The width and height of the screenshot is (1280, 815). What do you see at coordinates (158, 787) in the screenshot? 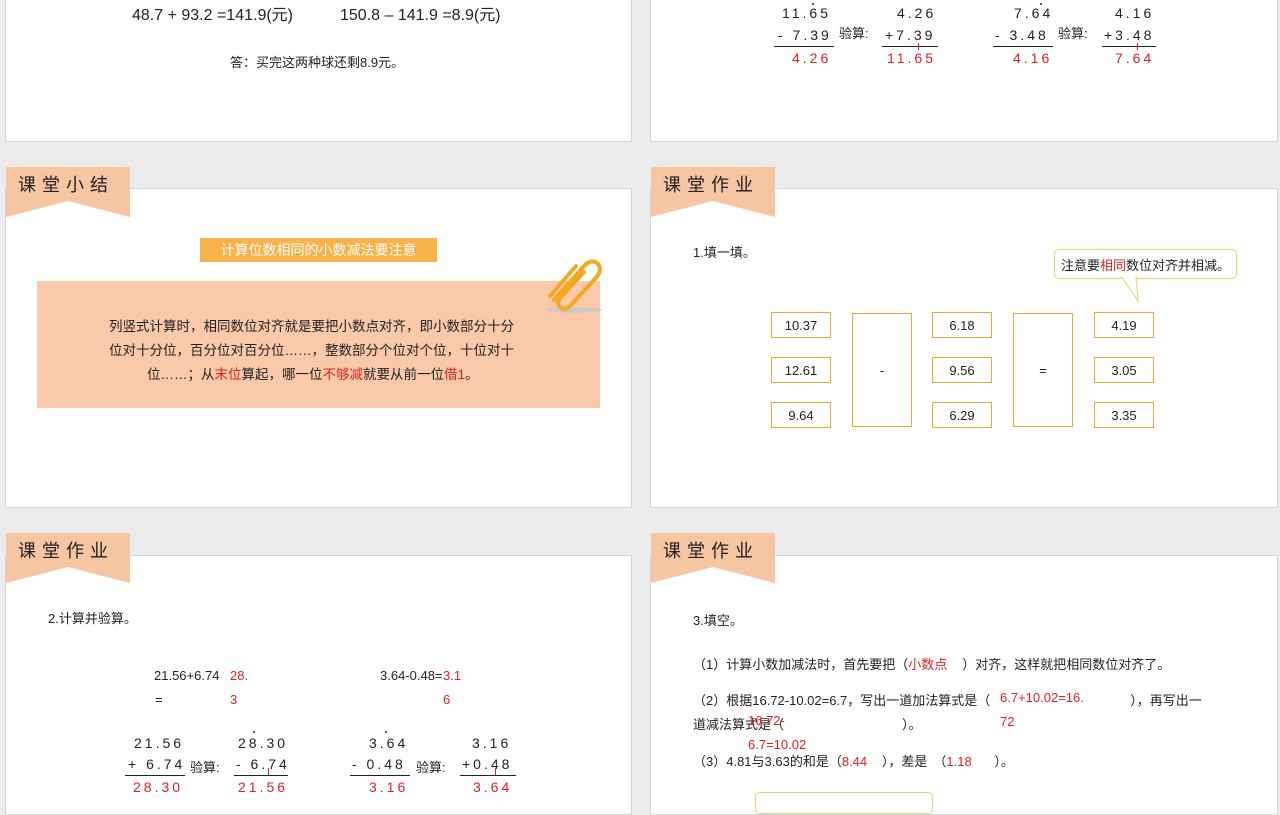
I see `calc5-a-result: 28.30` at bounding box center [158, 787].